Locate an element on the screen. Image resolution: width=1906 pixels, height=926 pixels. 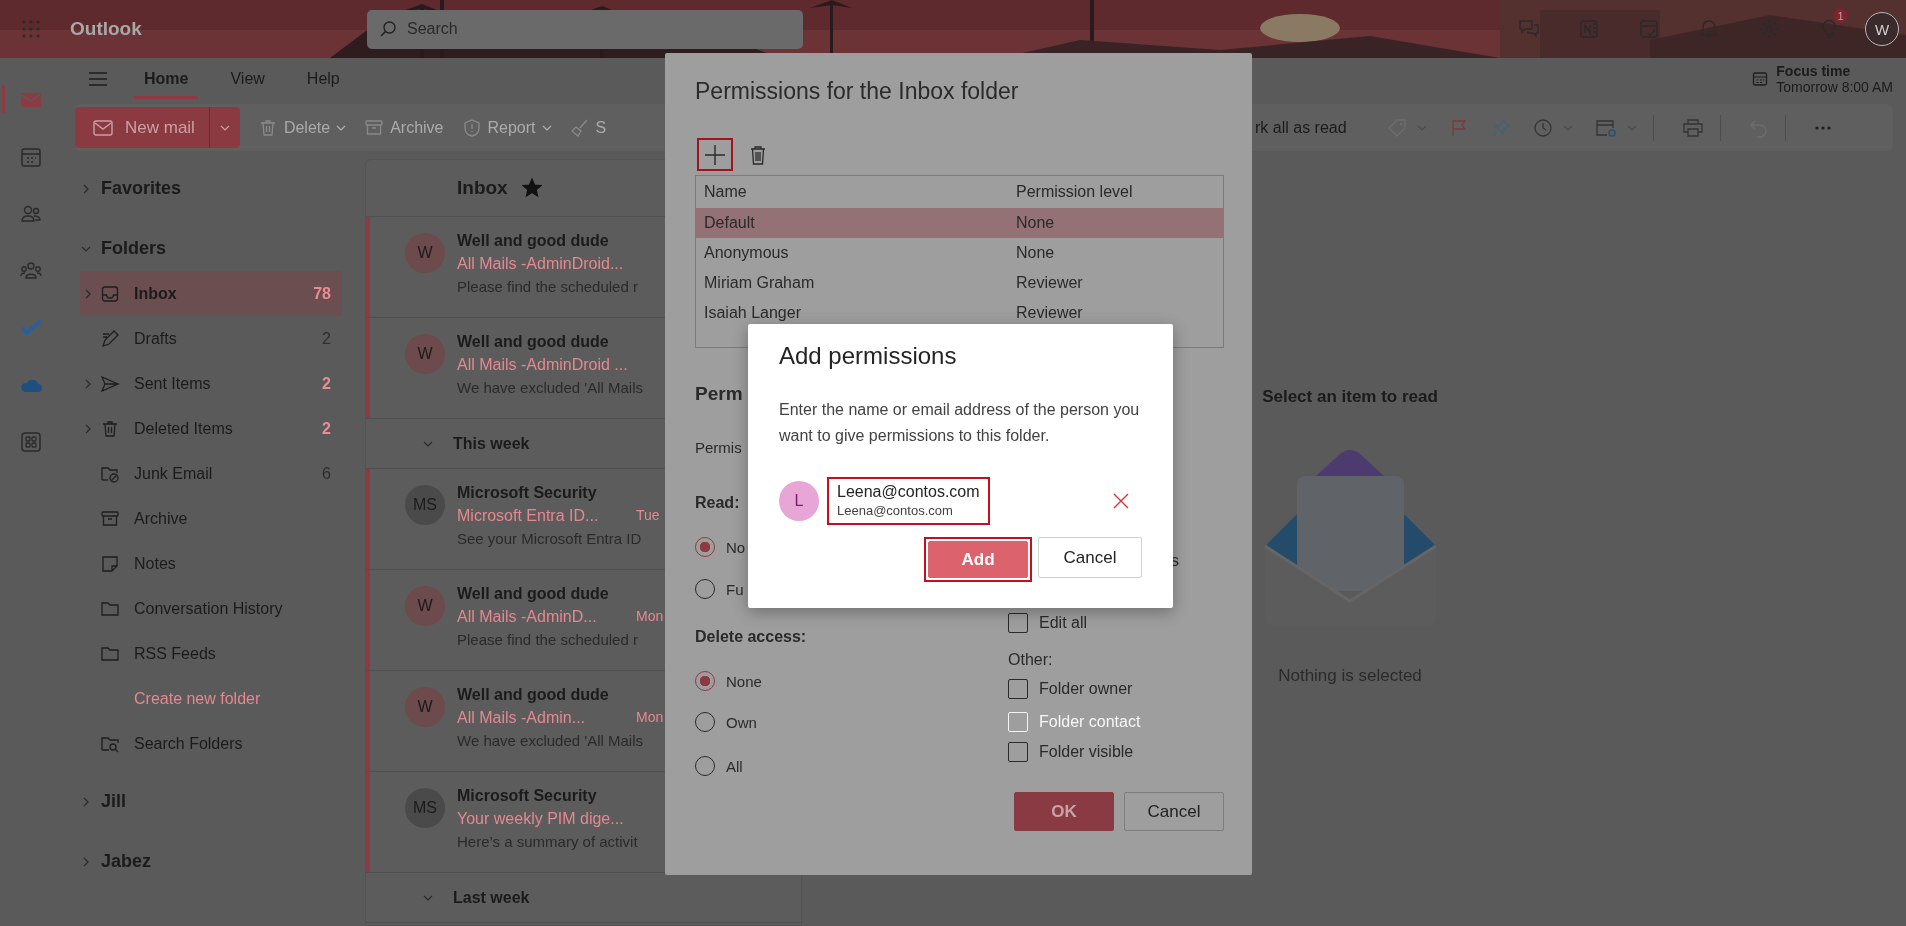
folder-group-title: Jill is located at coordinates (113, 801).